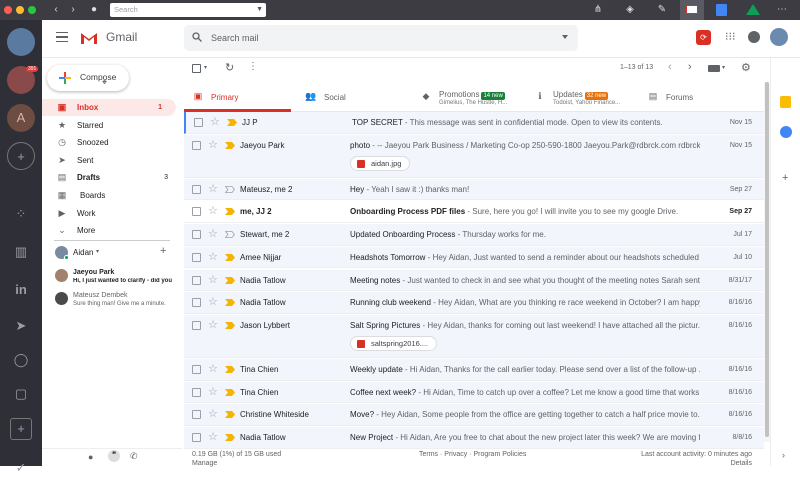  I want to click on select-all-checkbox, so click(196, 68).